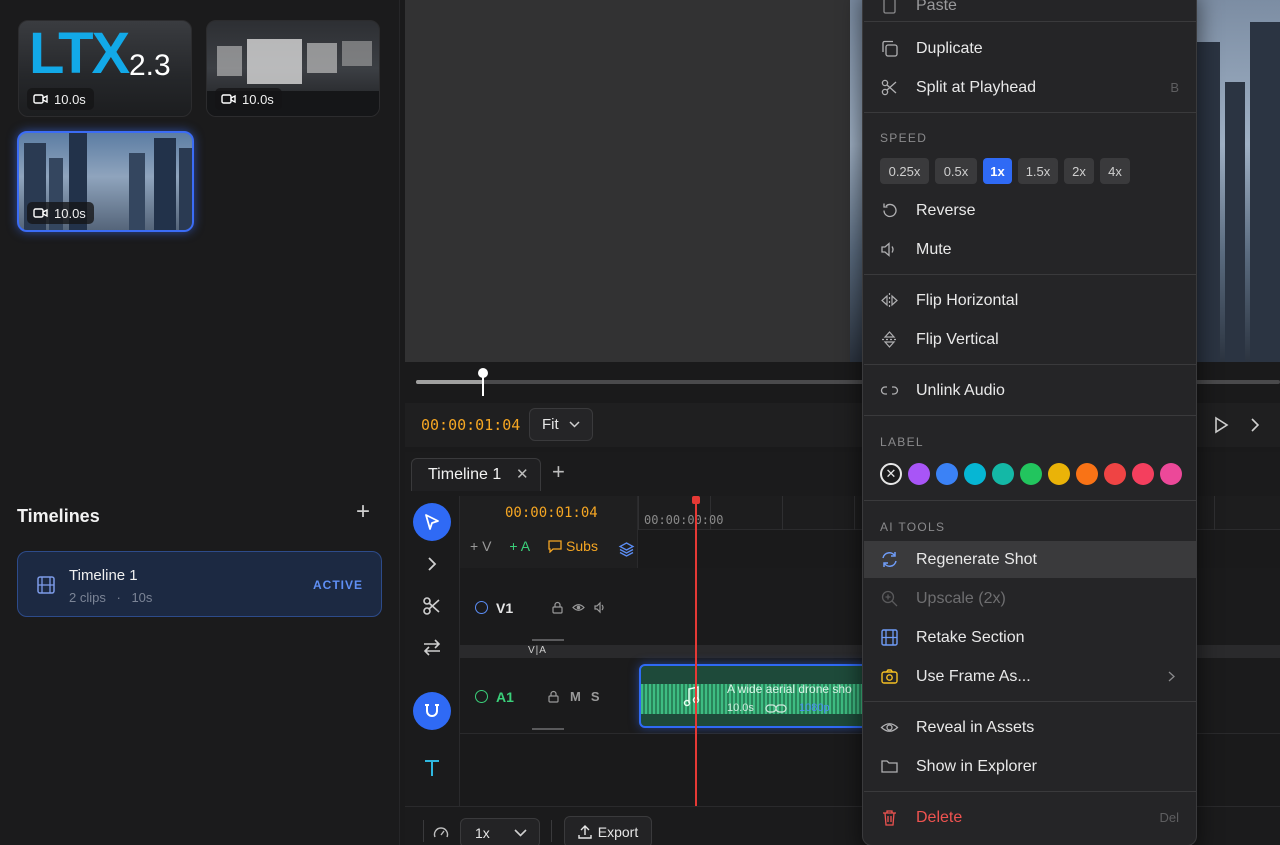  Describe the element at coordinates (575, 696) in the screenshot. I see `mute-track-button: M` at that location.